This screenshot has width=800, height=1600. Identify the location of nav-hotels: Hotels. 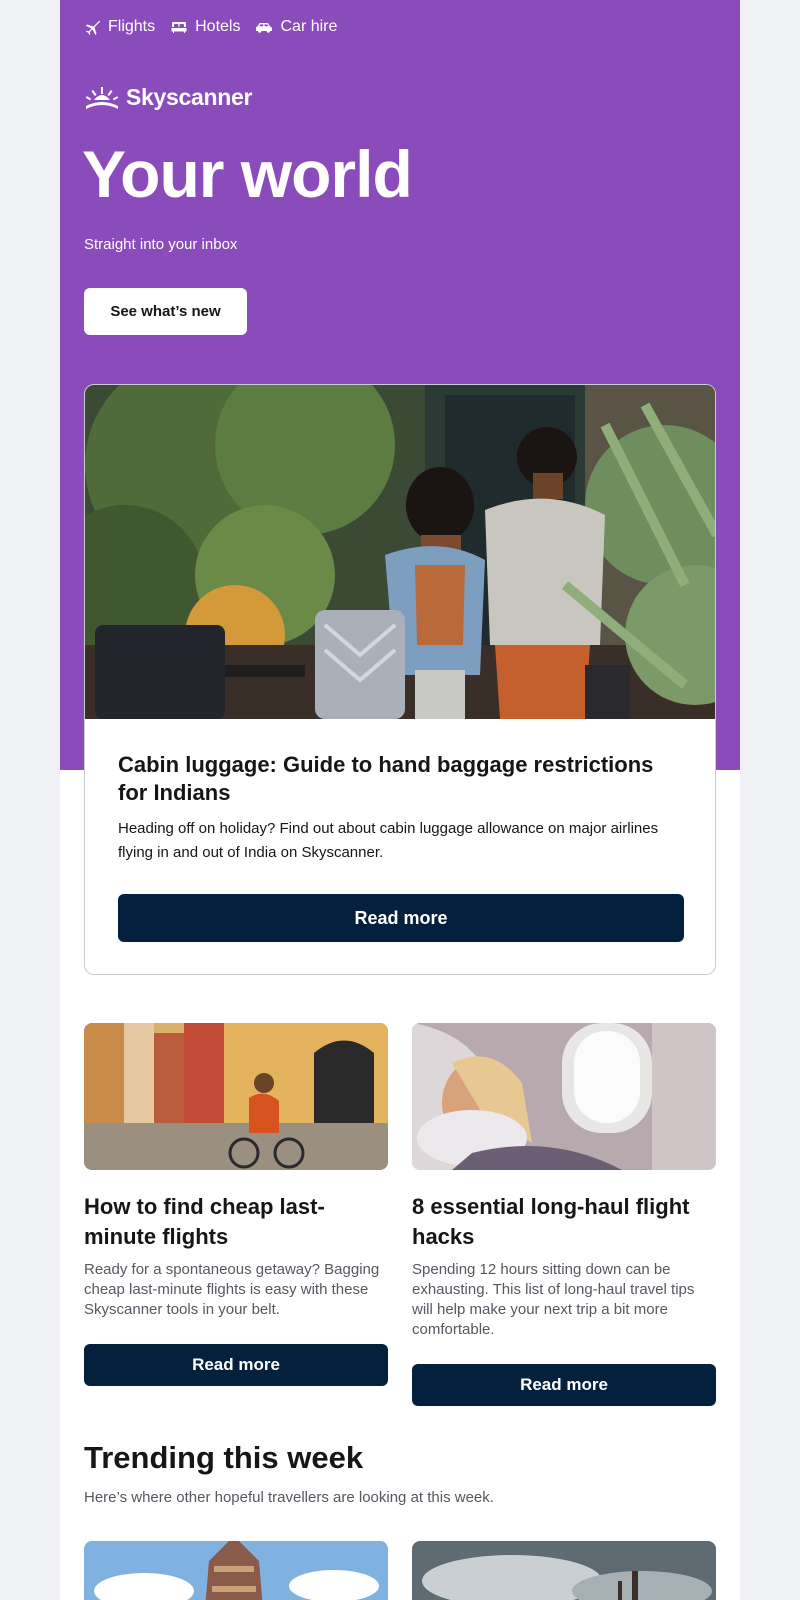
(205, 27).